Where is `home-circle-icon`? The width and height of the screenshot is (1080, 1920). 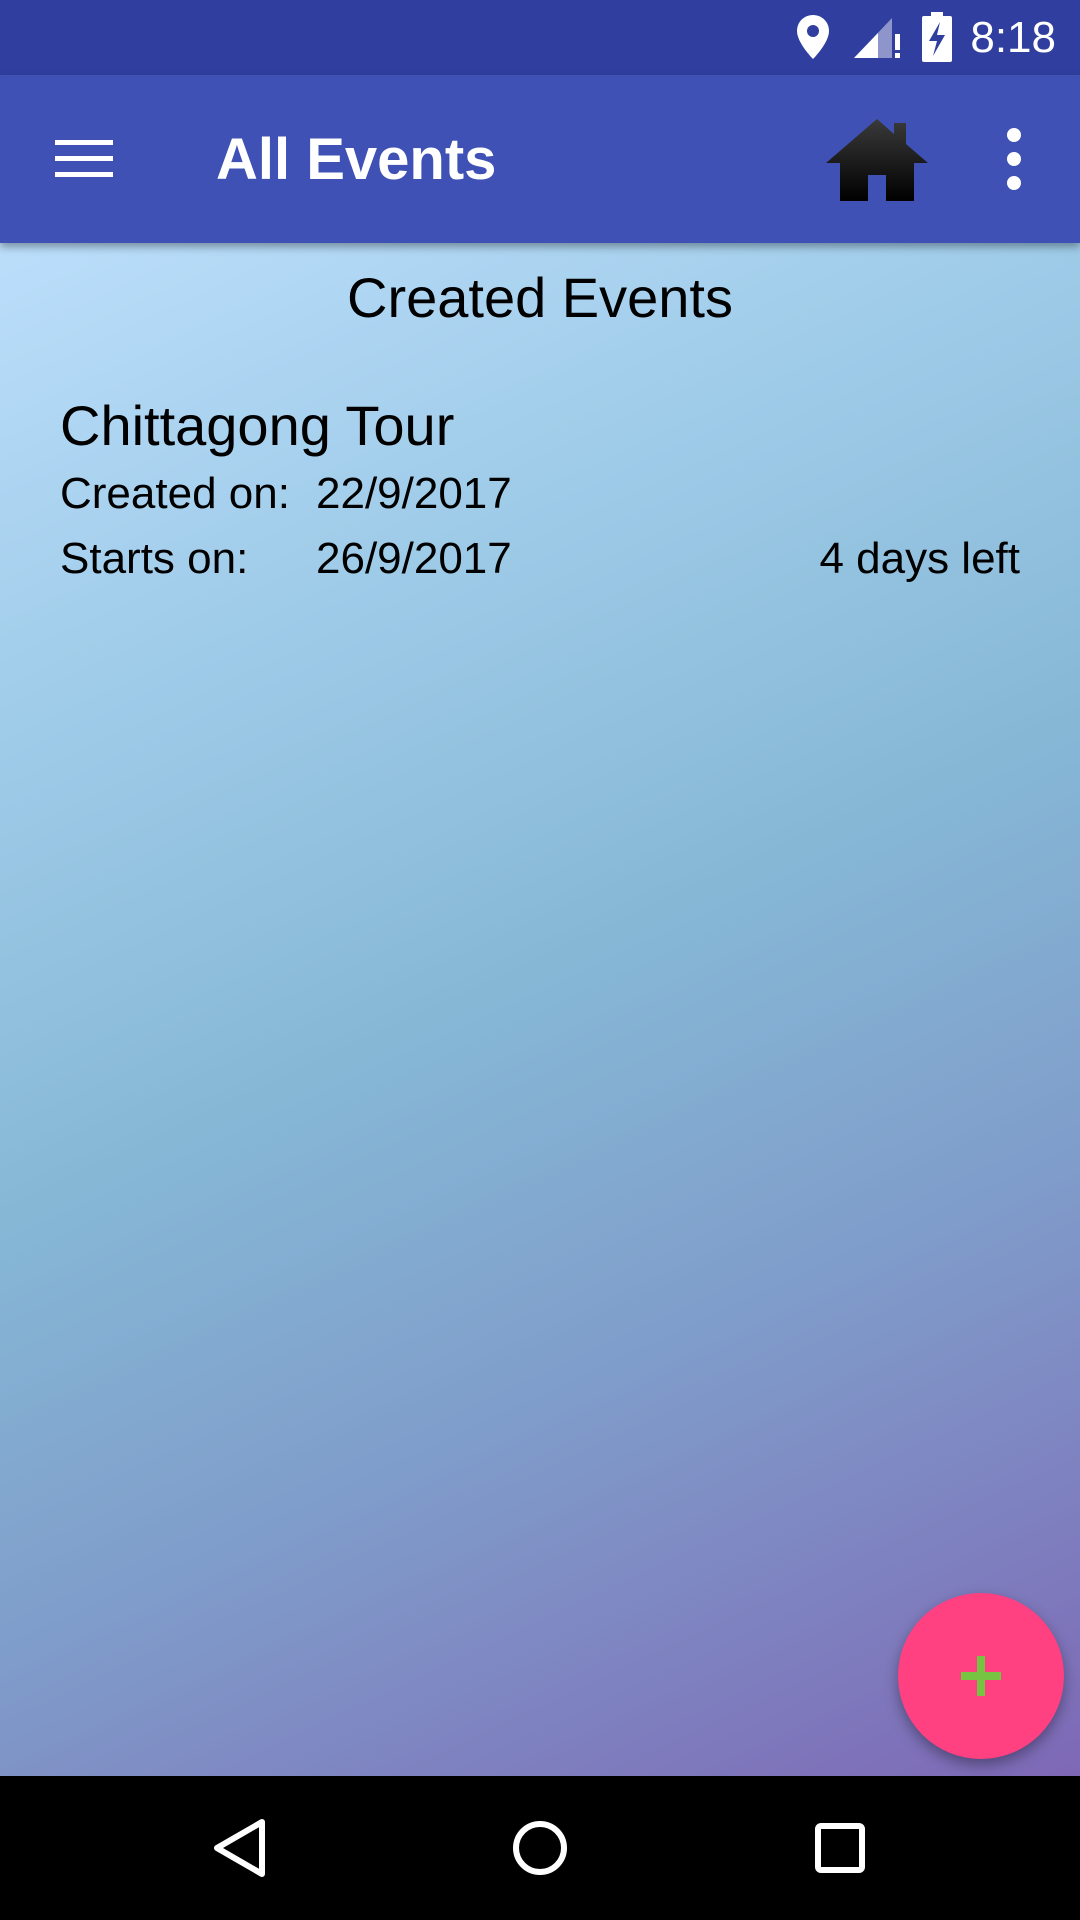 home-circle-icon is located at coordinates (540, 1848).